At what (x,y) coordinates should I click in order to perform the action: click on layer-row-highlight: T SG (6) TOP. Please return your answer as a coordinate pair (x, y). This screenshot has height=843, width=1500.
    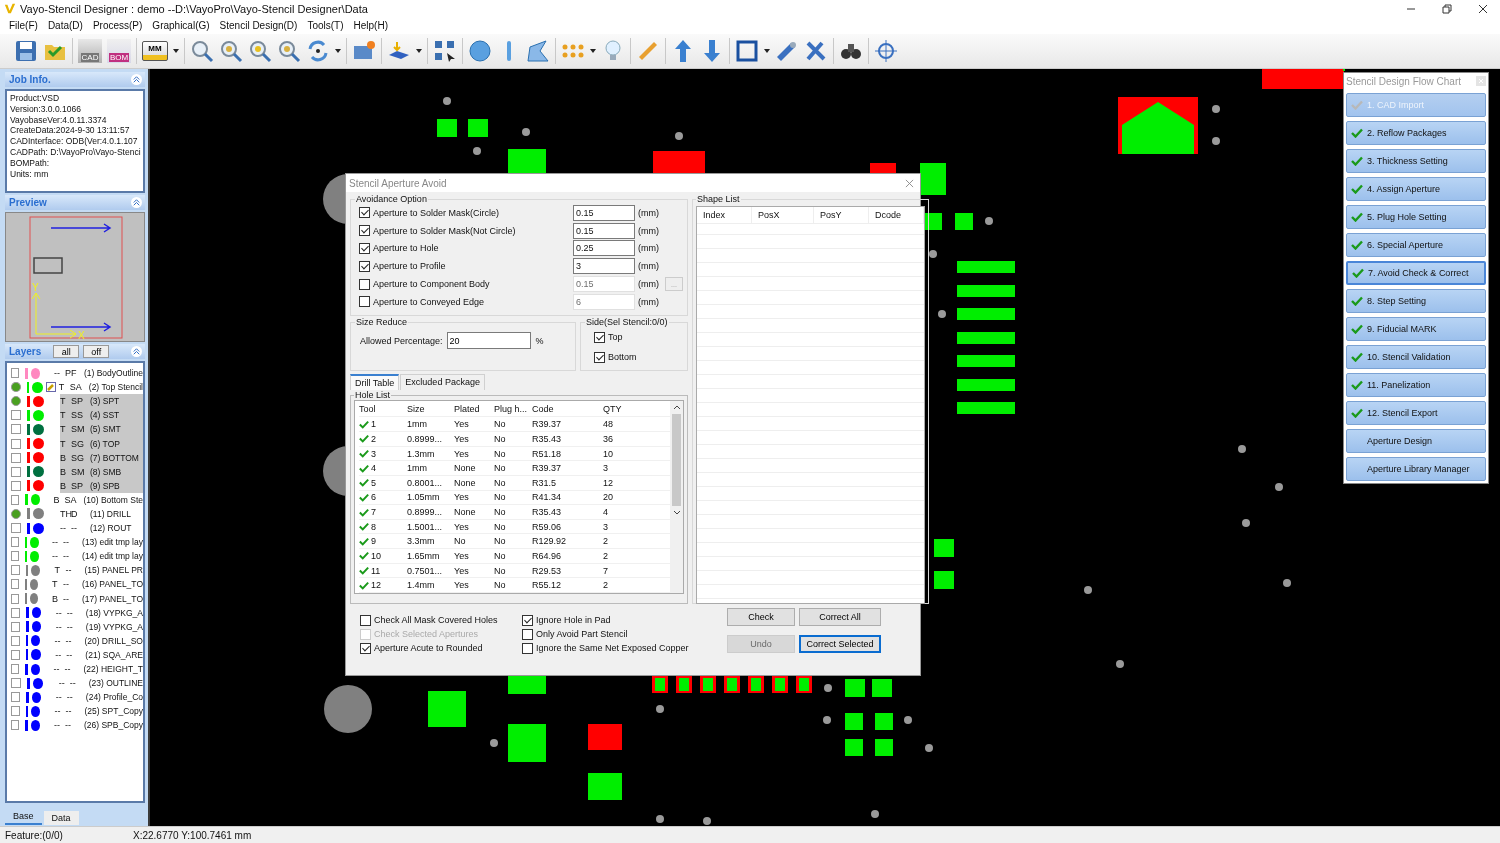
    Looking at the image, I should click on (101, 443).